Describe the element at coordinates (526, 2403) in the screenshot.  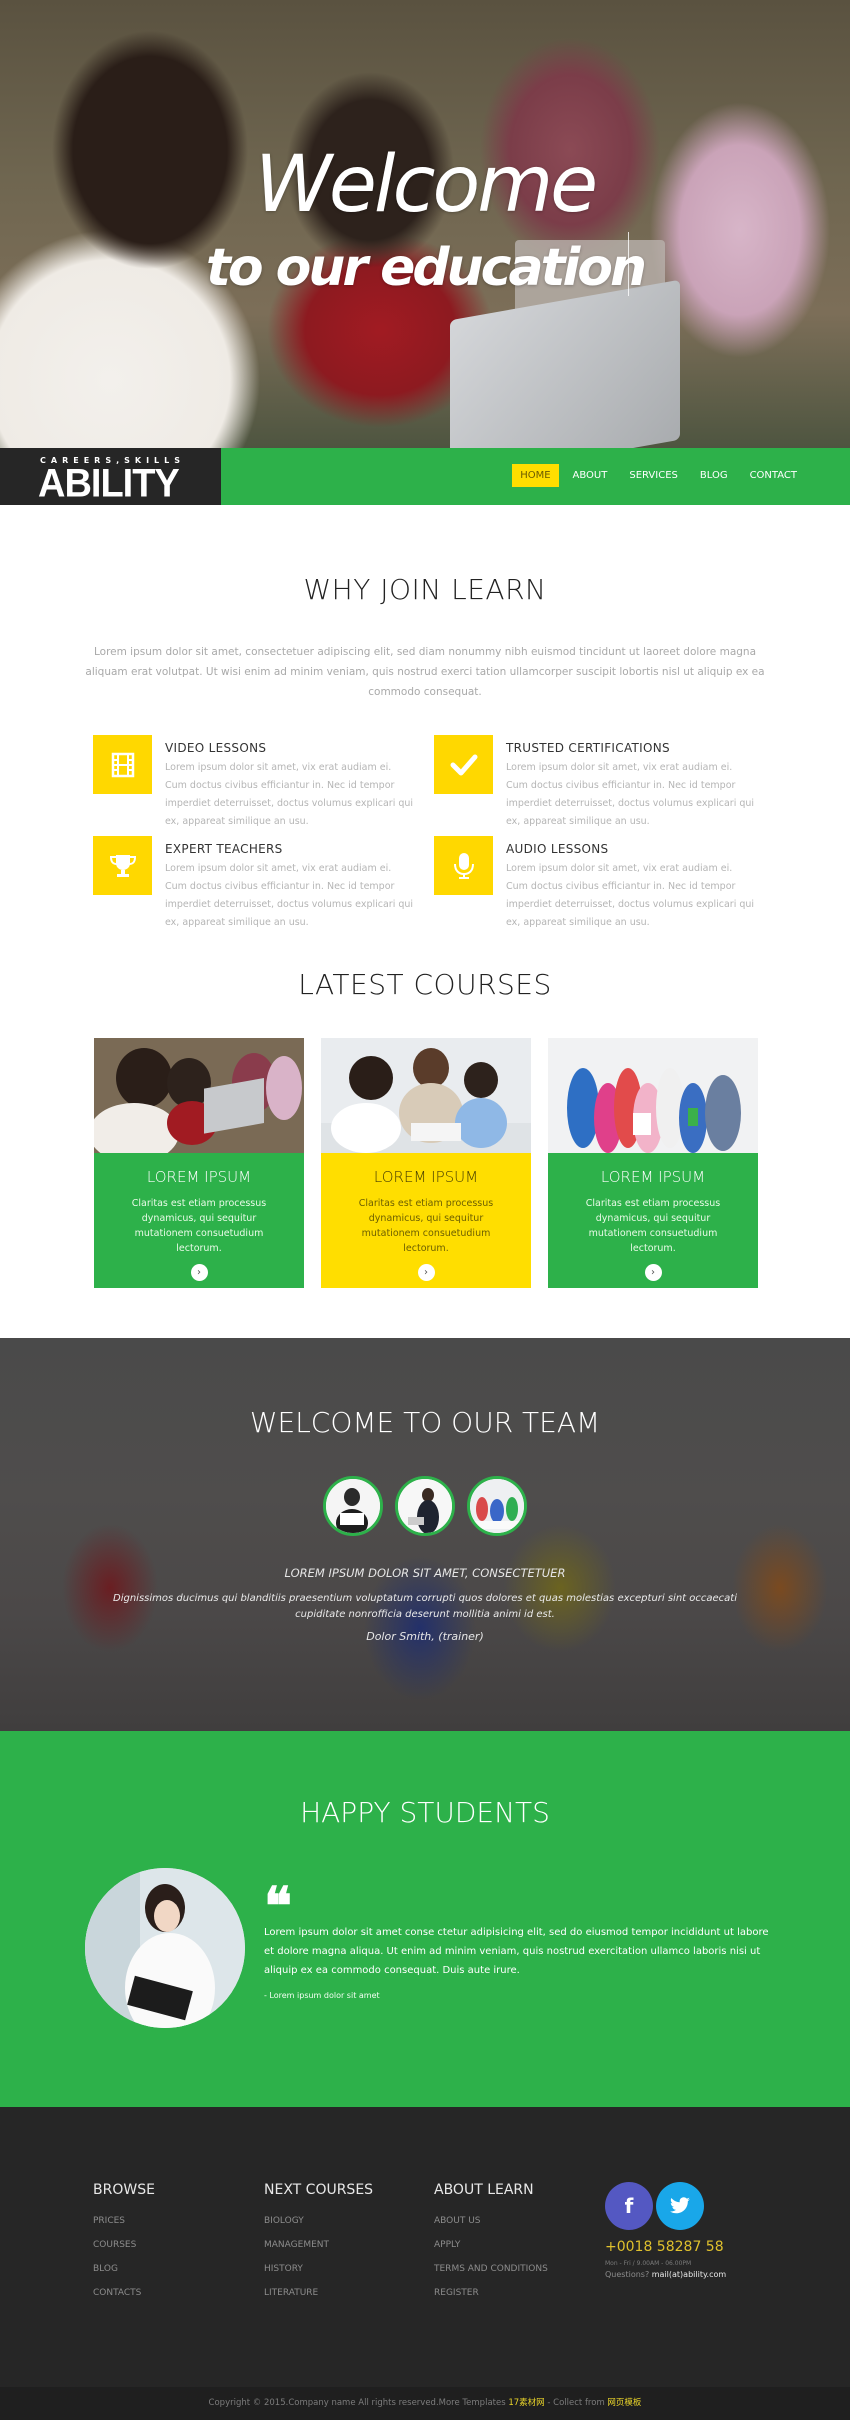
I see `copyright-link-templates: 17素材网` at that location.